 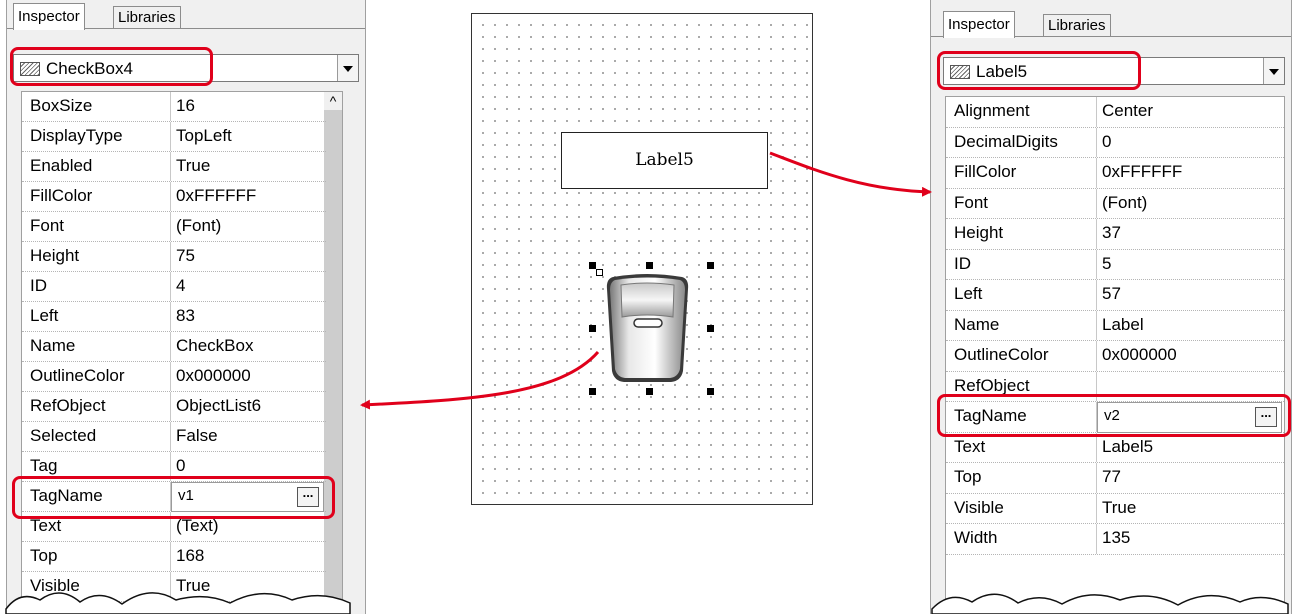 I want to click on label-object-text: Label5, so click(x=664, y=160).